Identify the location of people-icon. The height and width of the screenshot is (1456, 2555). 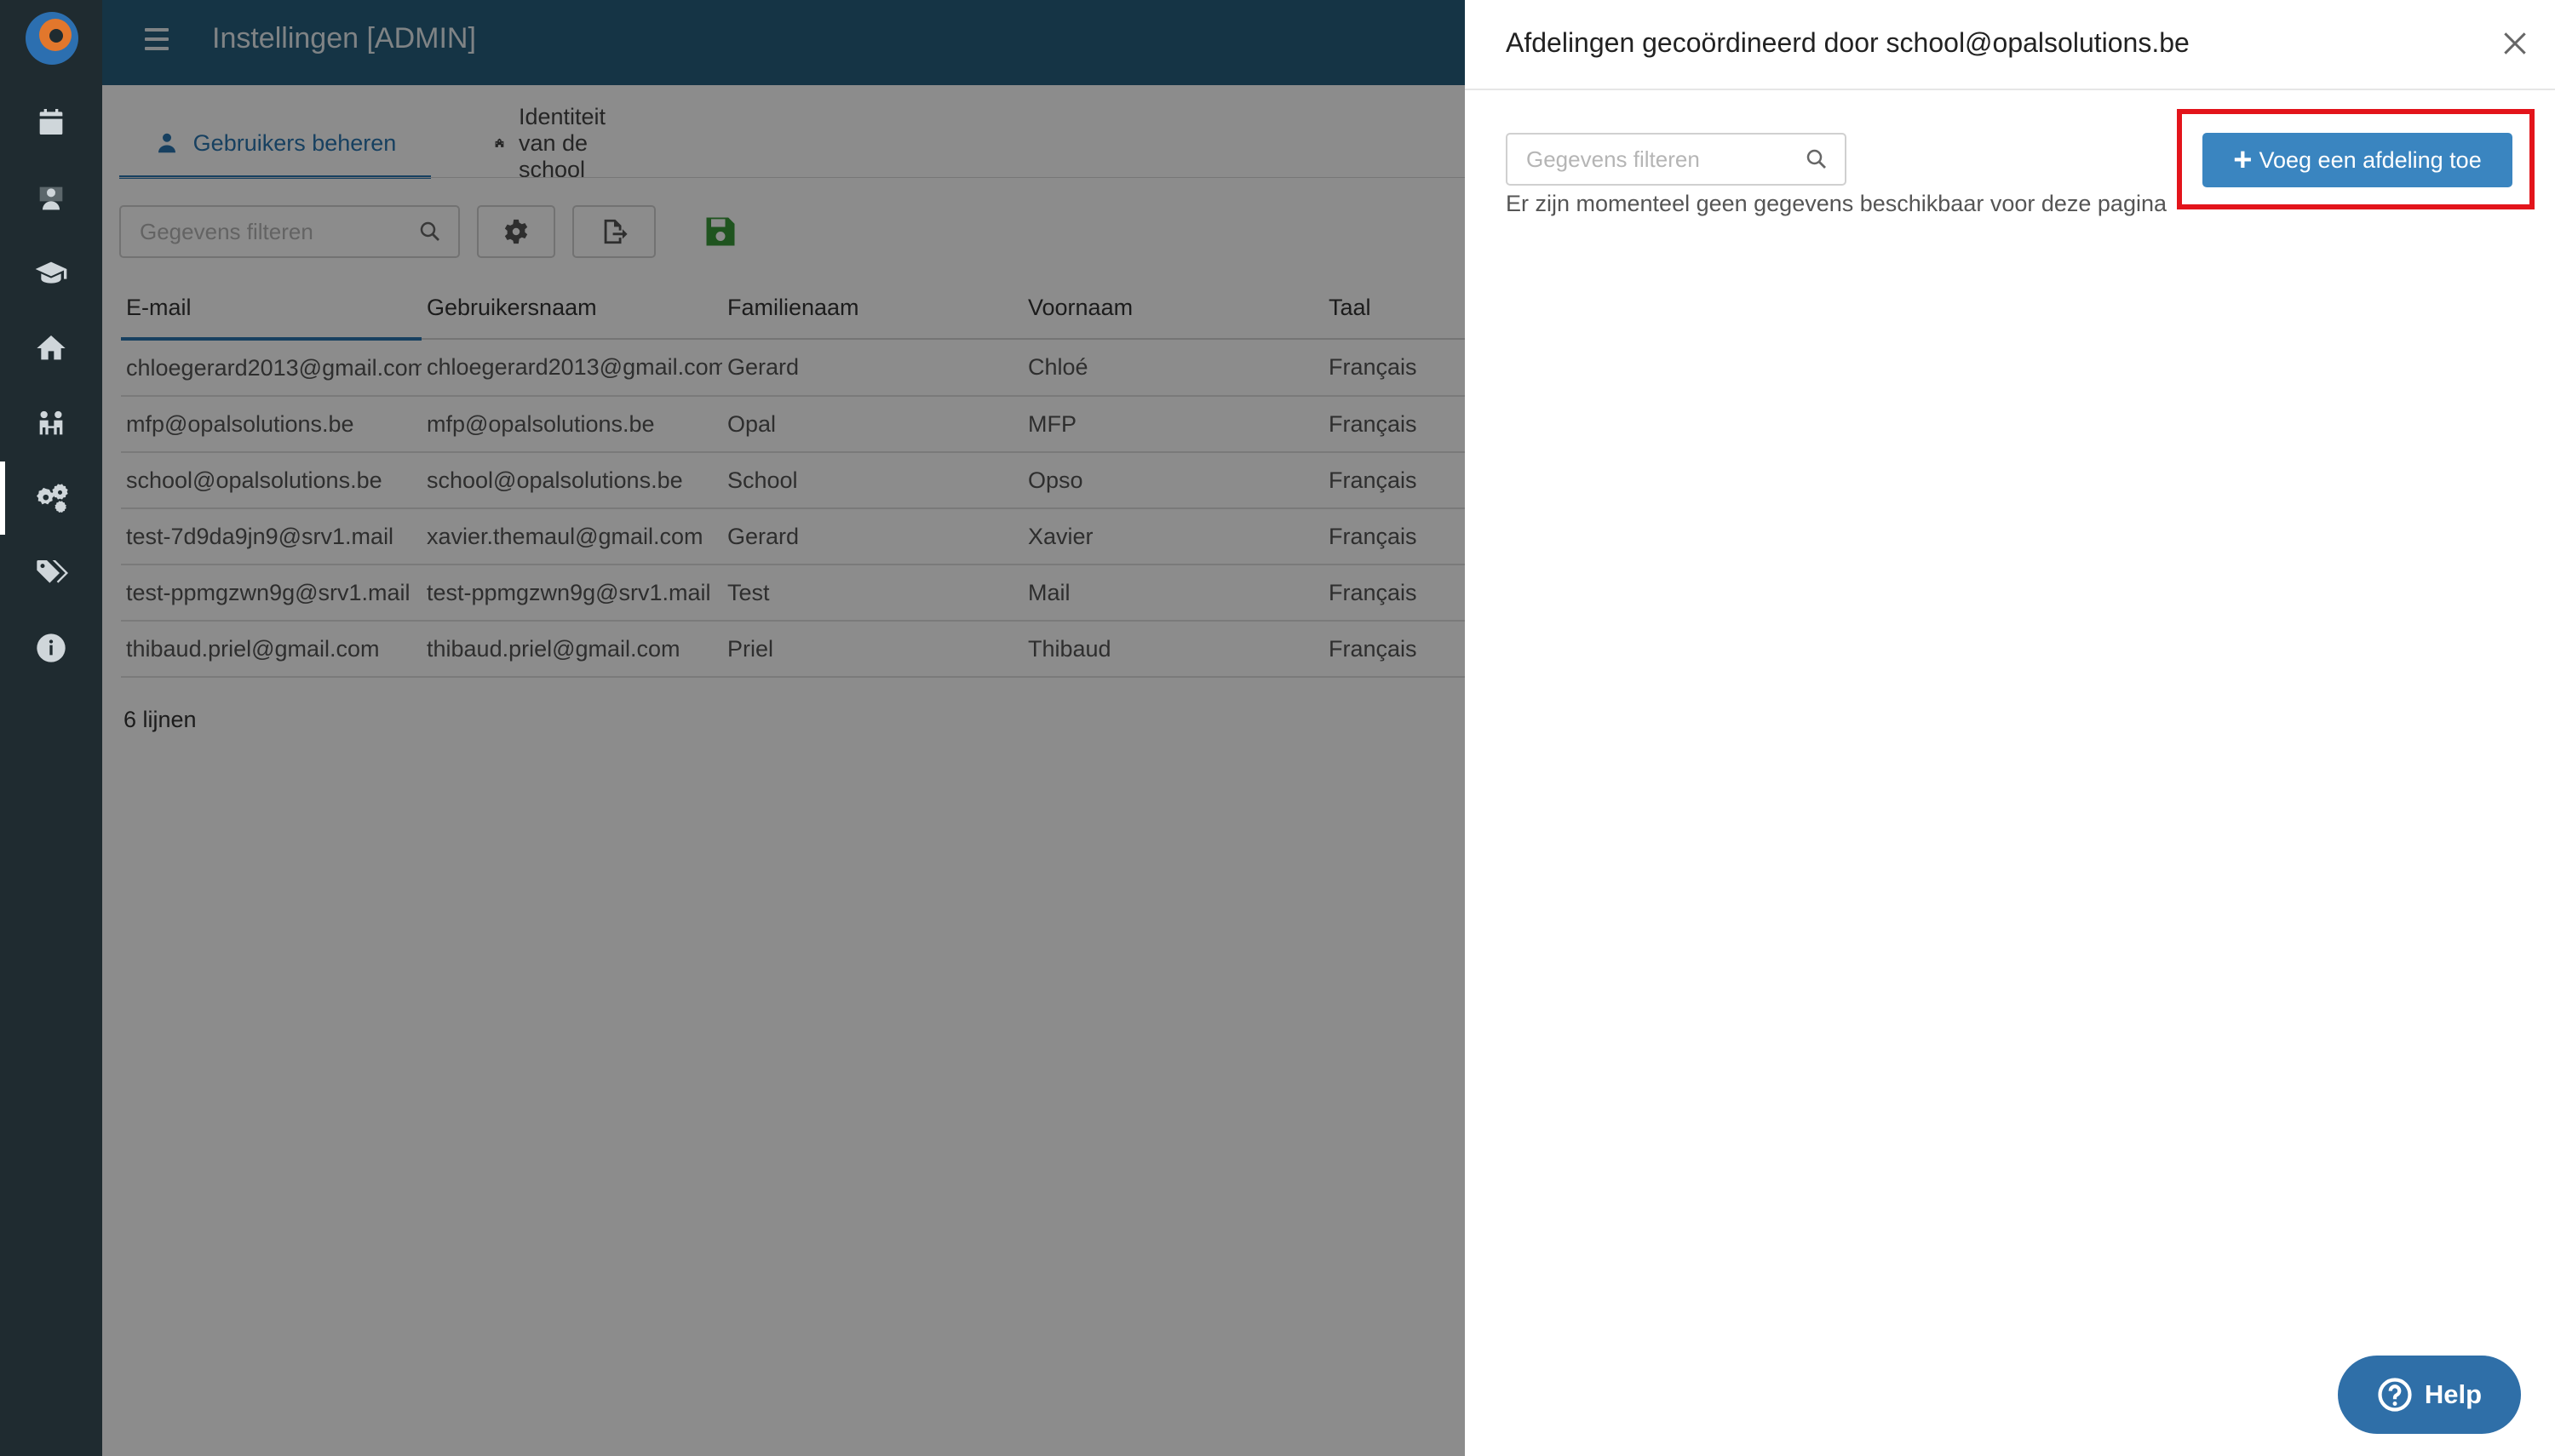
(51, 424).